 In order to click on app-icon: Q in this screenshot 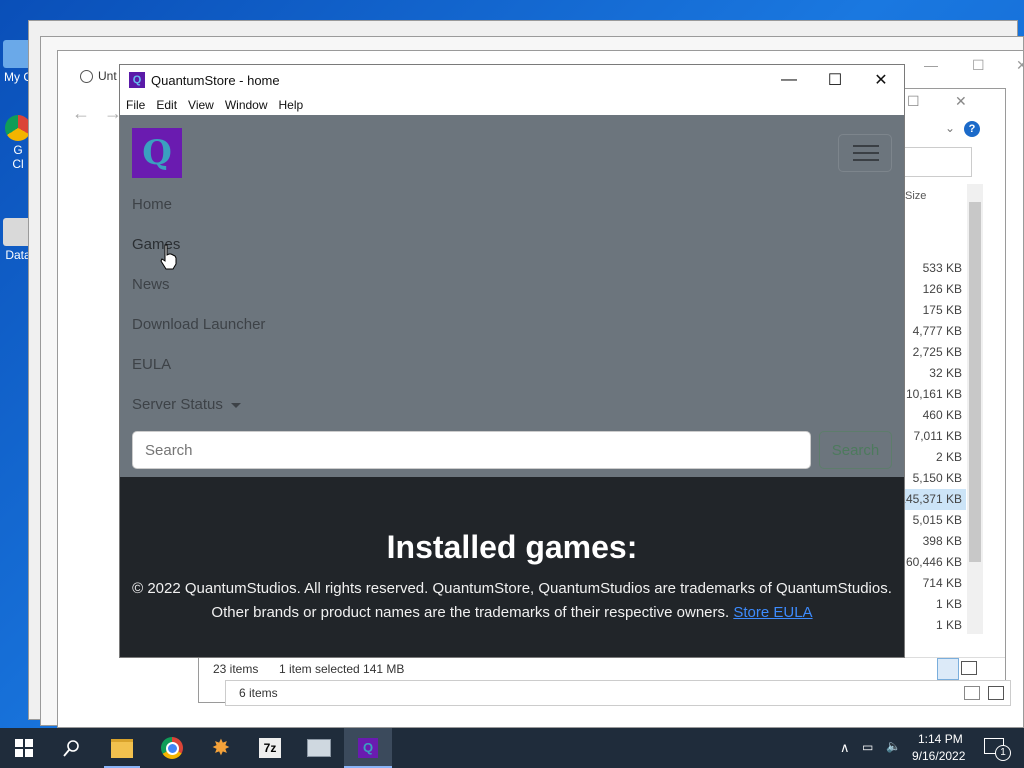, I will do `click(137, 80)`.